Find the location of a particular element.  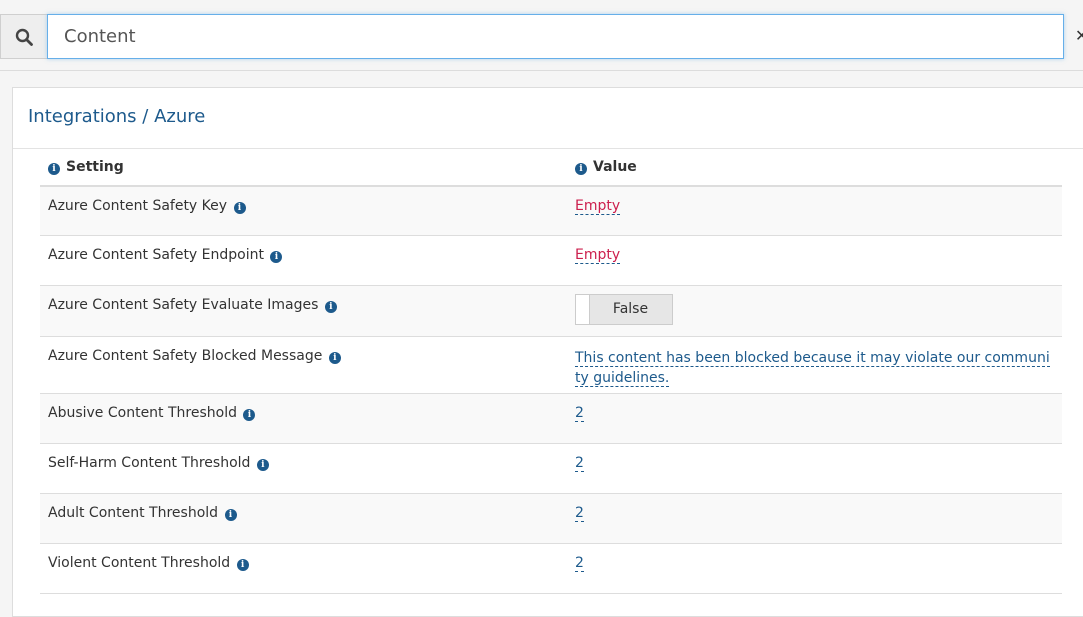

setting-cell: Violent Content Threshold i is located at coordinates (303, 568).